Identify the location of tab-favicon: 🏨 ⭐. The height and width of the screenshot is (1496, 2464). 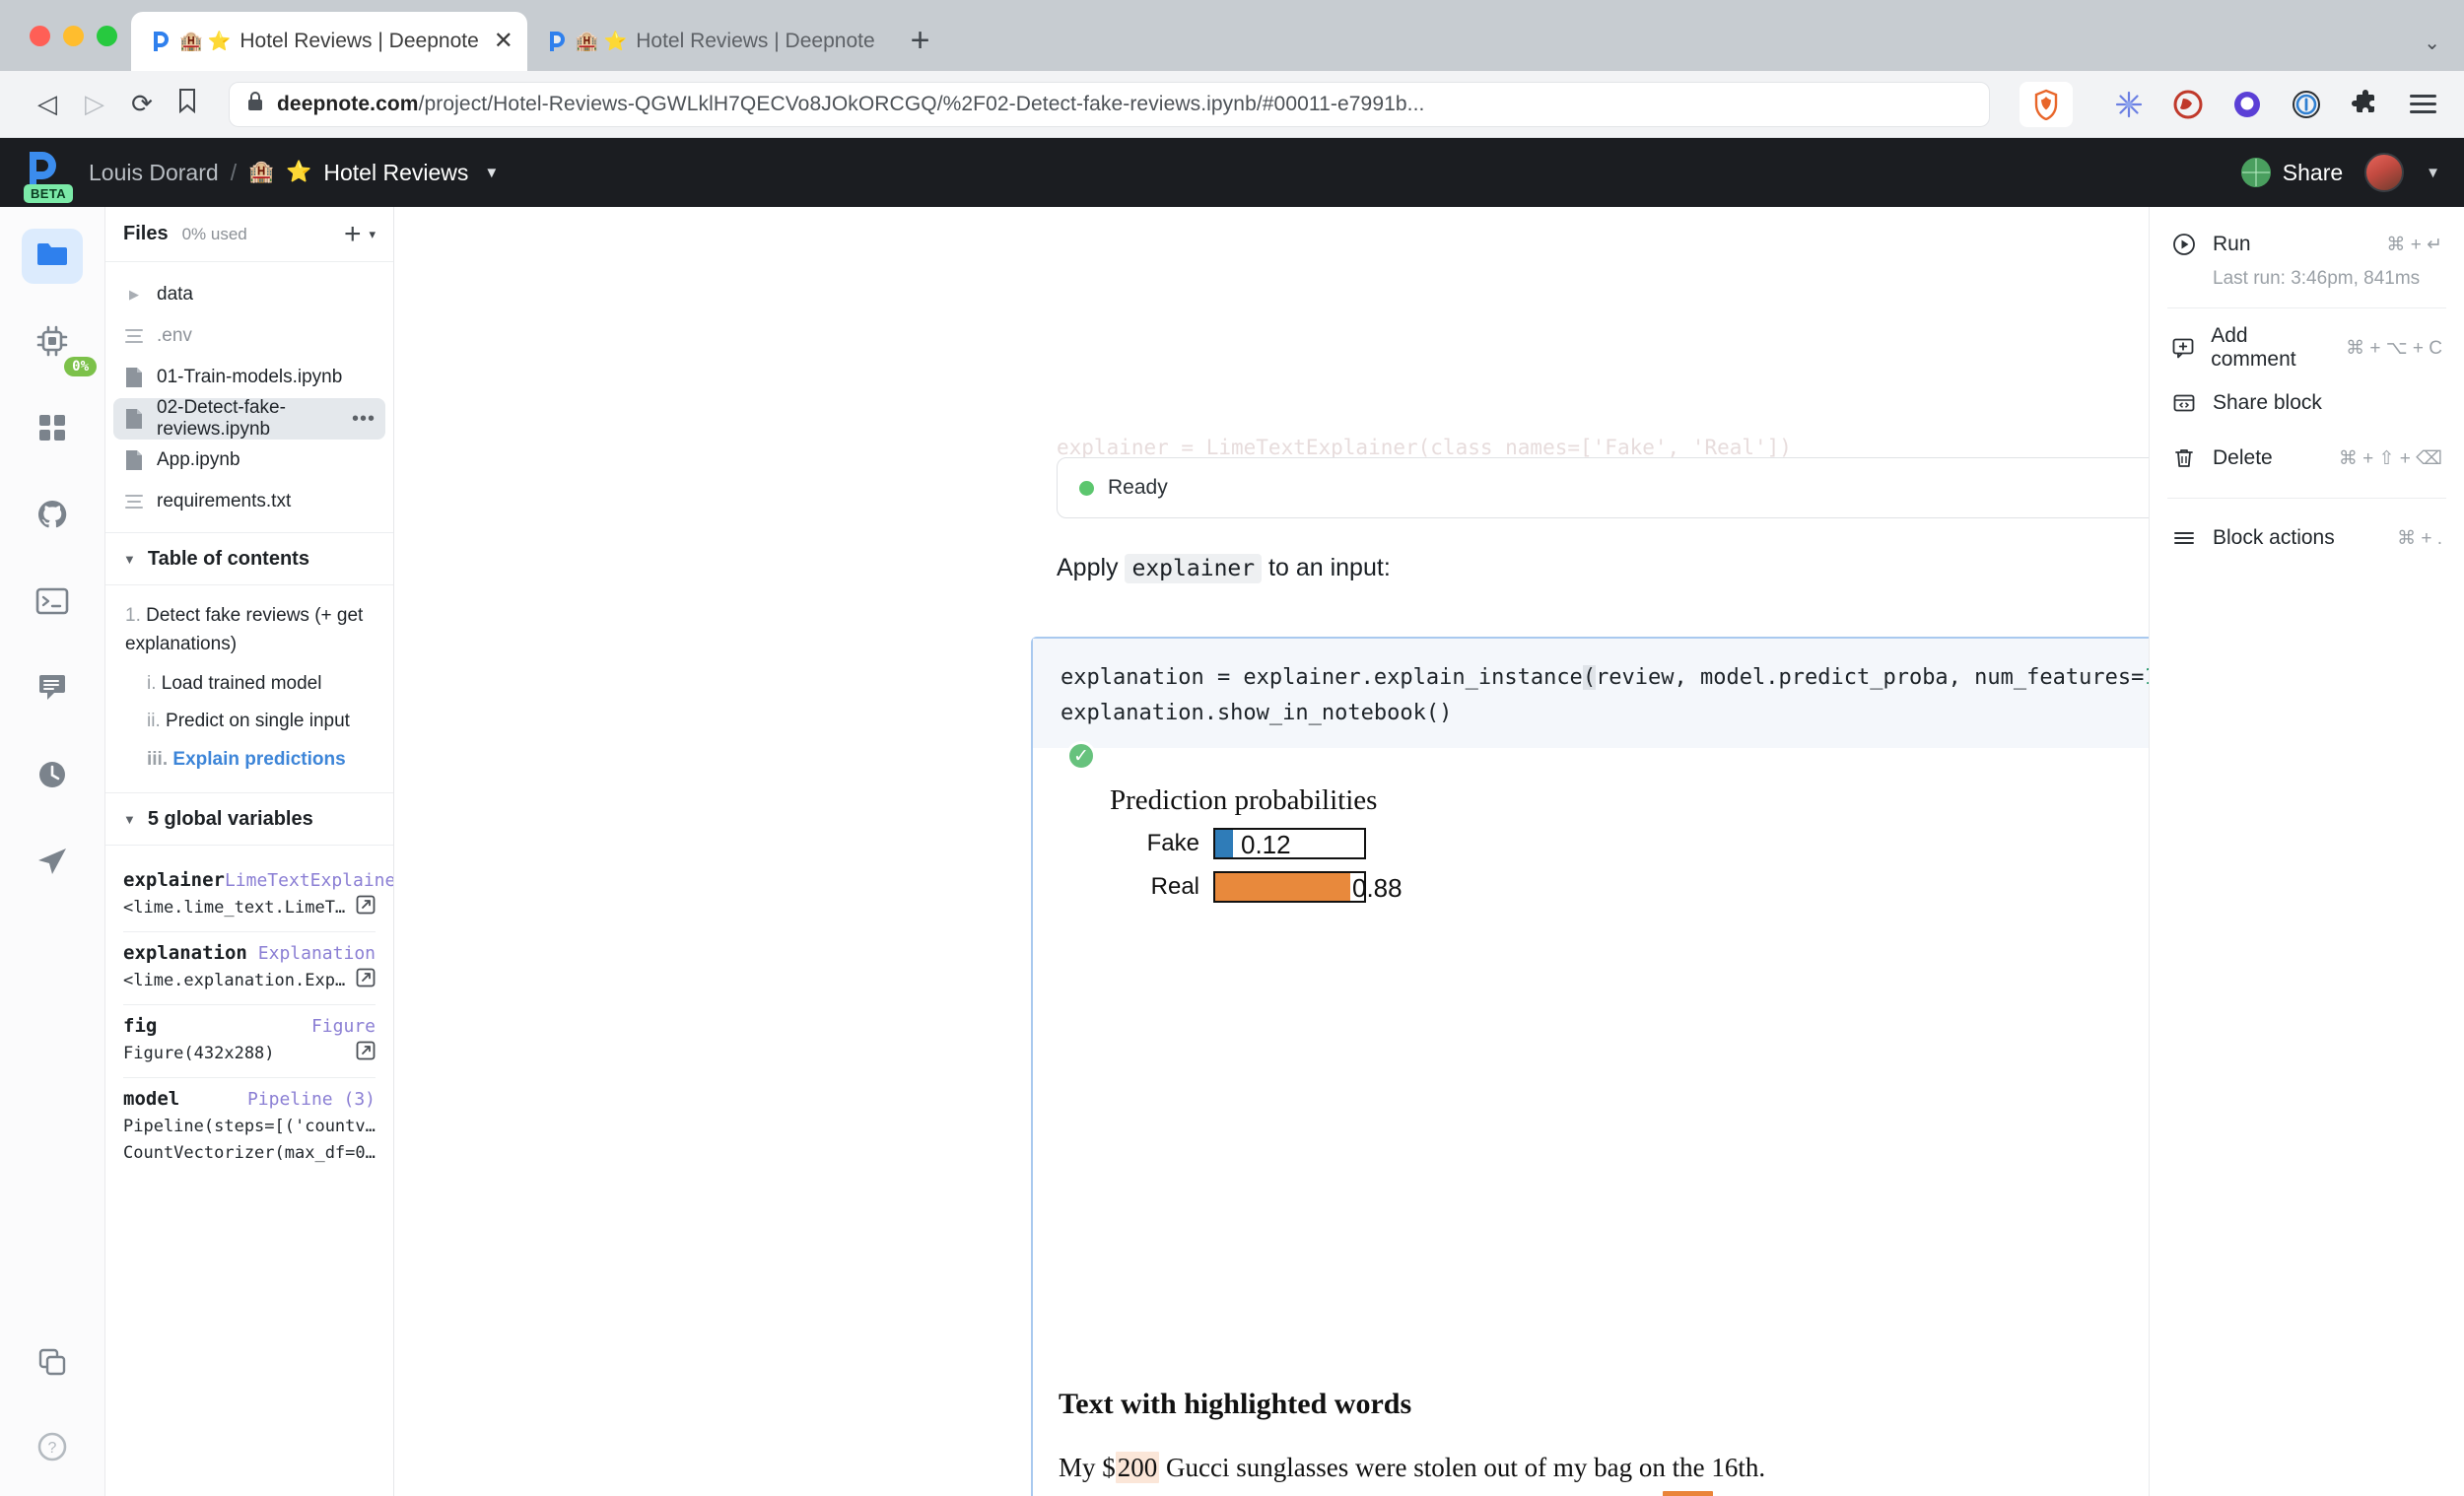
(190, 41).